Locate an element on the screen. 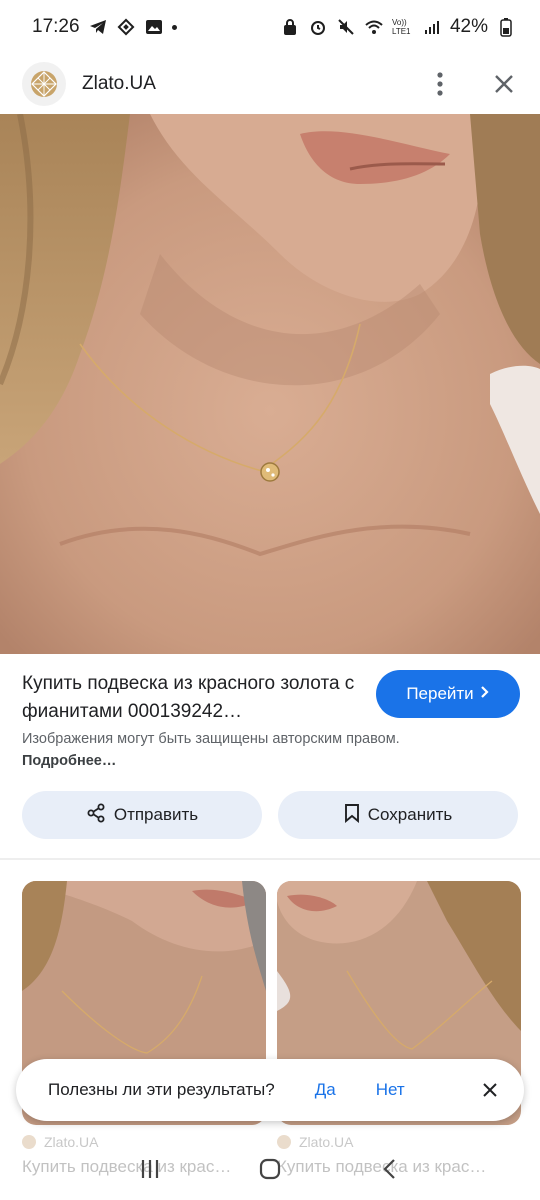 This screenshot has width=540, height=1200. feedback-prompt: Полезны ли эти результаты? Да Нет is located at coordinates (270, 1090).